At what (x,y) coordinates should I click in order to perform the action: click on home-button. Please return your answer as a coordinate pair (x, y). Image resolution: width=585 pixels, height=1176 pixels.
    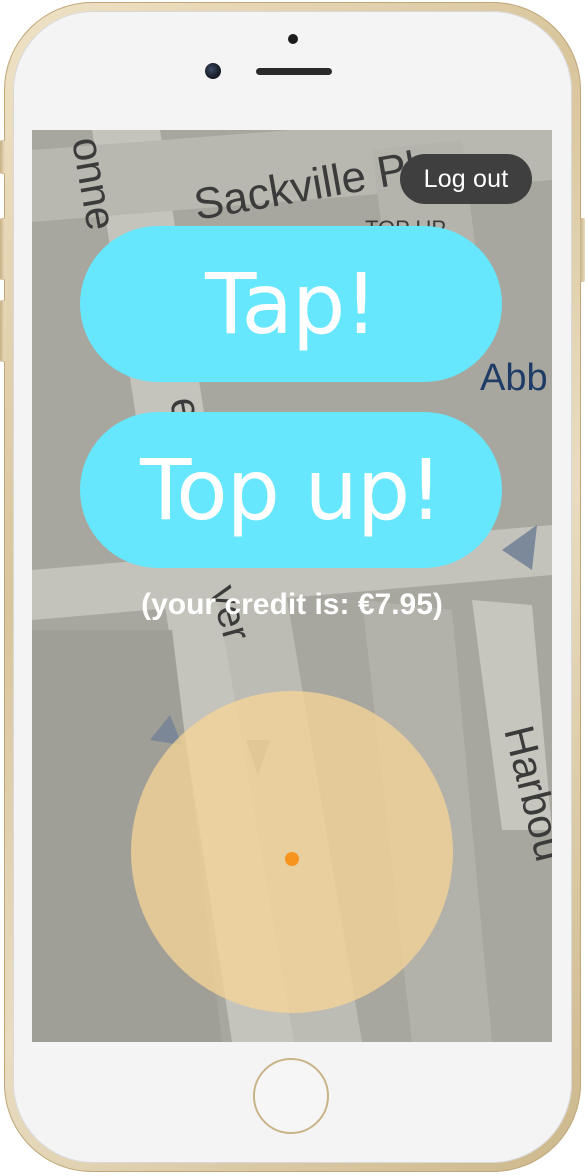
    Looking at the image, I should click on (291, 1096).